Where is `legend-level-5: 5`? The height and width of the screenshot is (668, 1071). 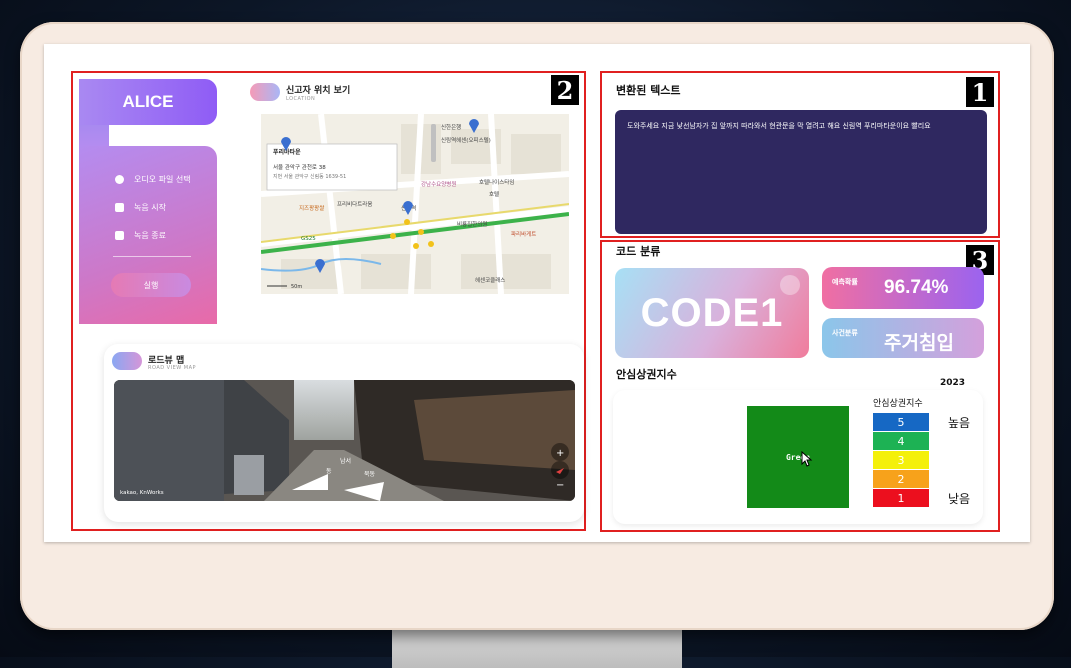 legend-level-5: 5 is located at coordinates (901, 422).